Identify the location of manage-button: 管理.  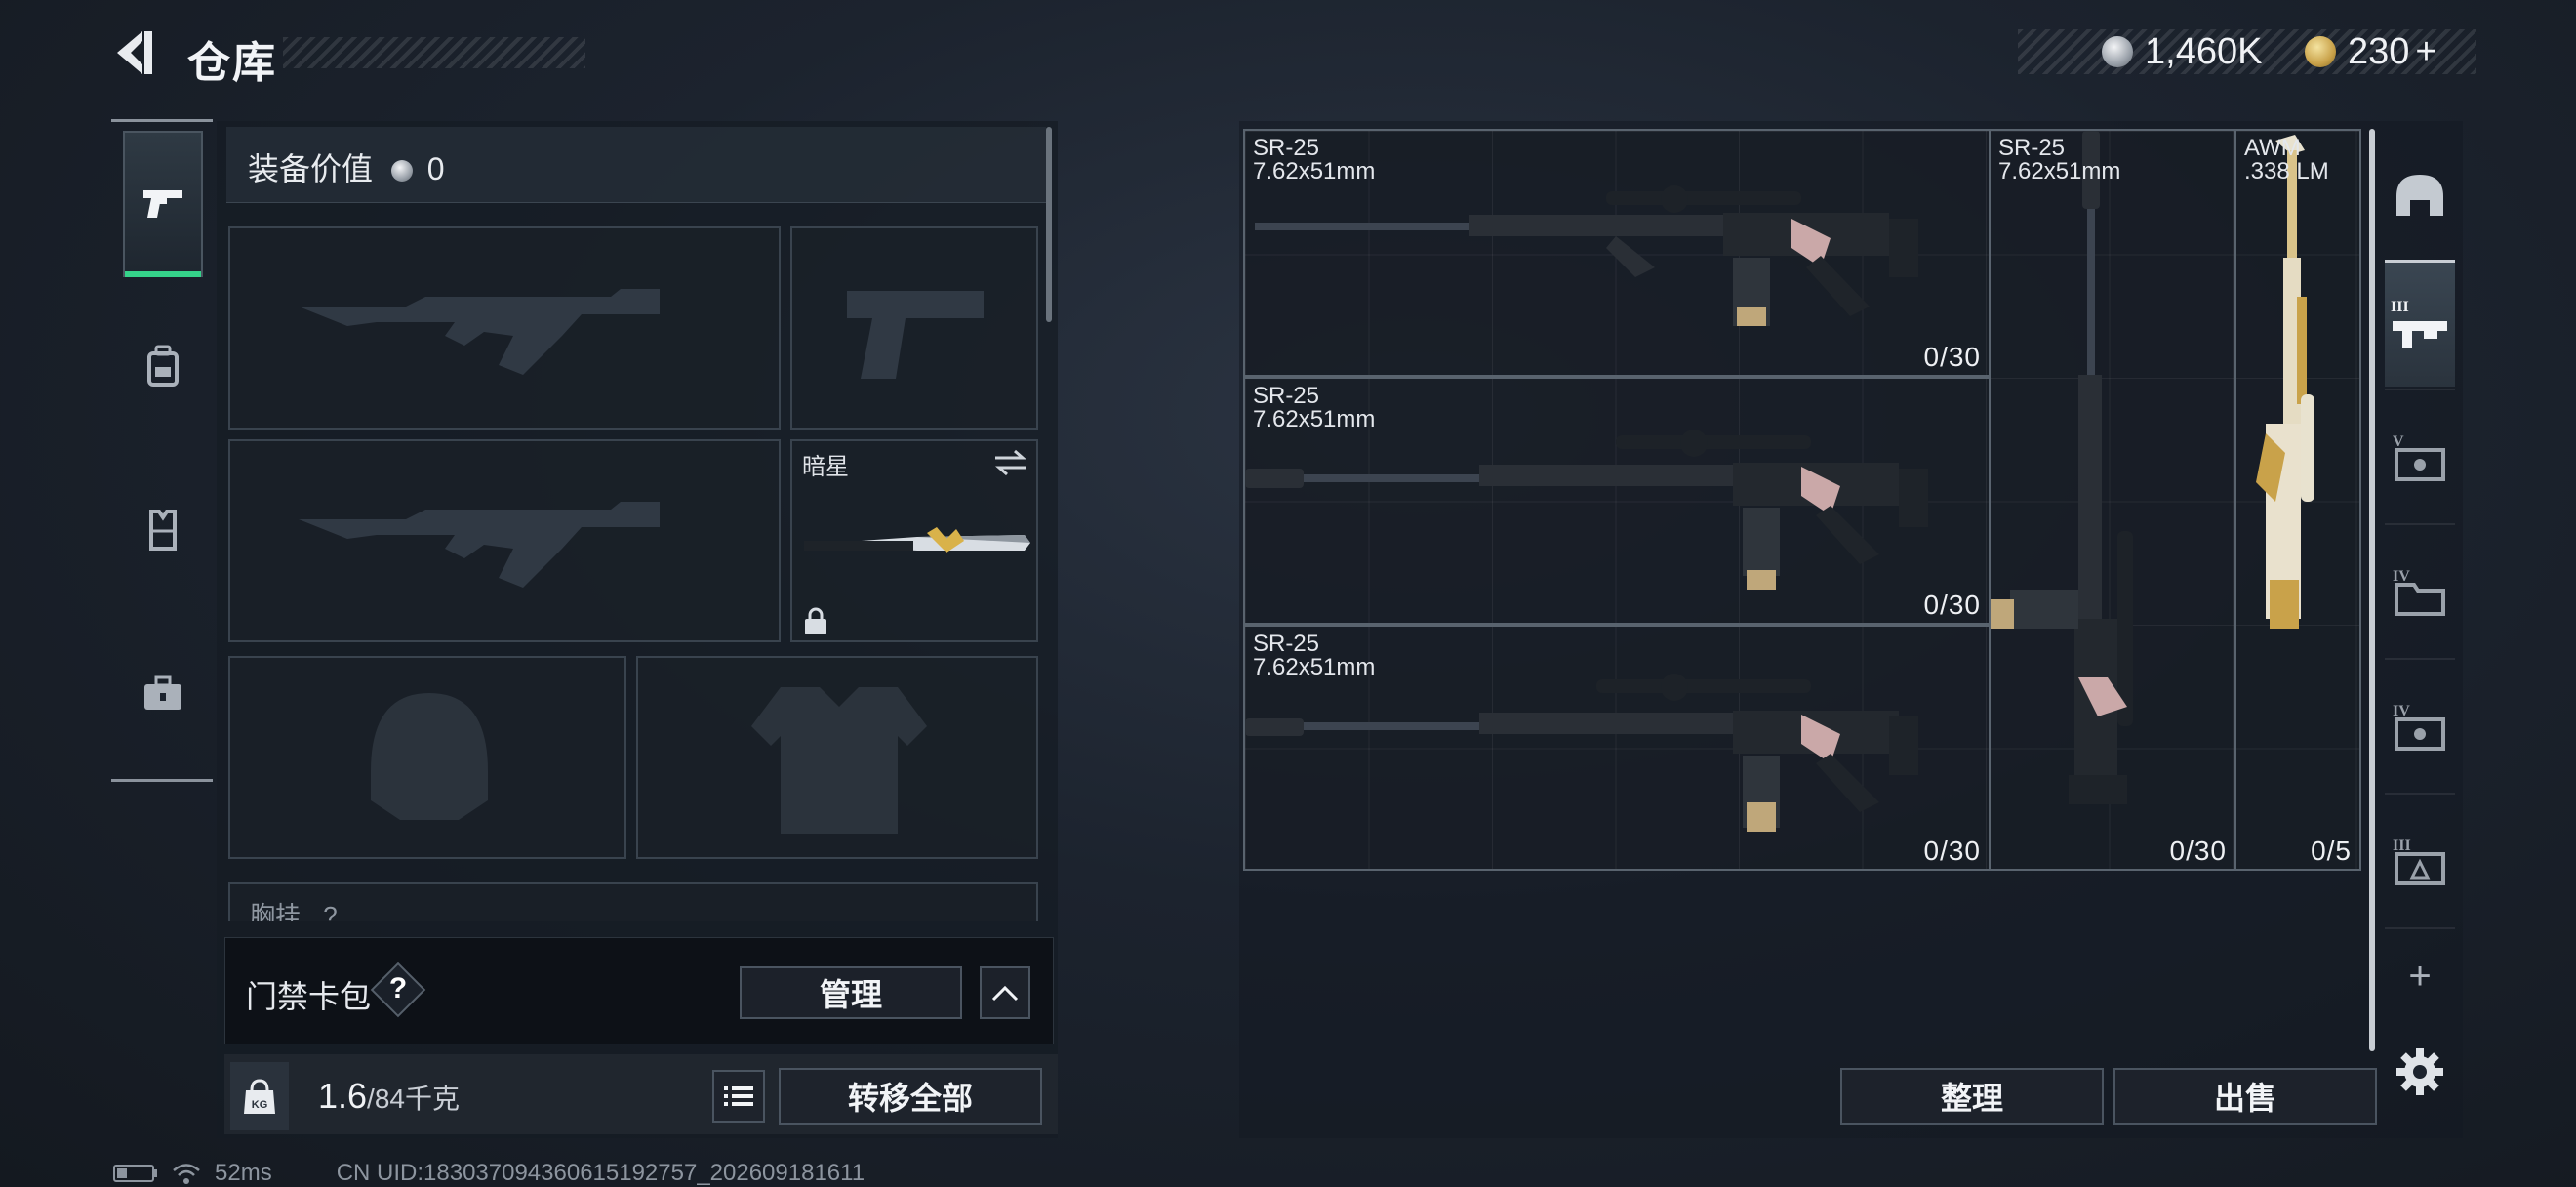
(851, 992).